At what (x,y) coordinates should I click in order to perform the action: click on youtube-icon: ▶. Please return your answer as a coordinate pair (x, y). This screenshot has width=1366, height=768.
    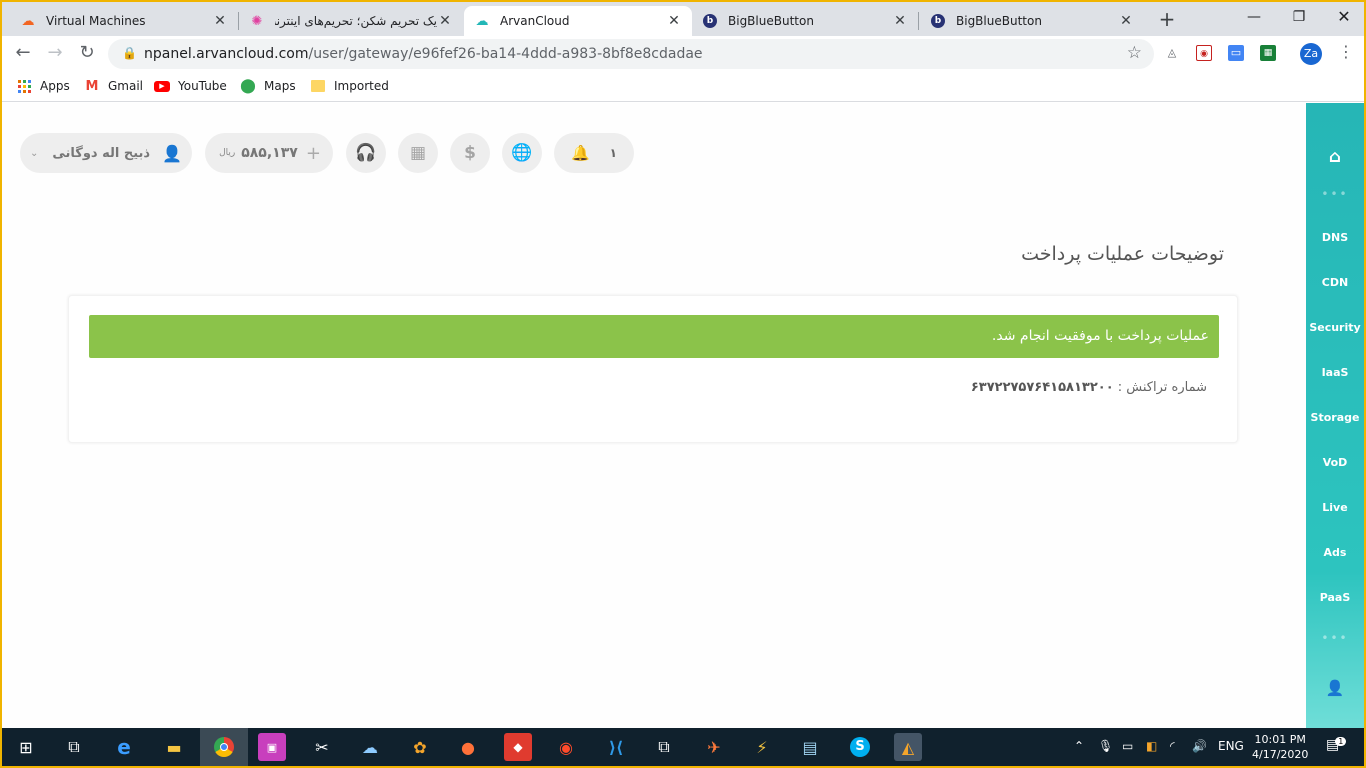
    Looking at the image, I should click on (162, 86).